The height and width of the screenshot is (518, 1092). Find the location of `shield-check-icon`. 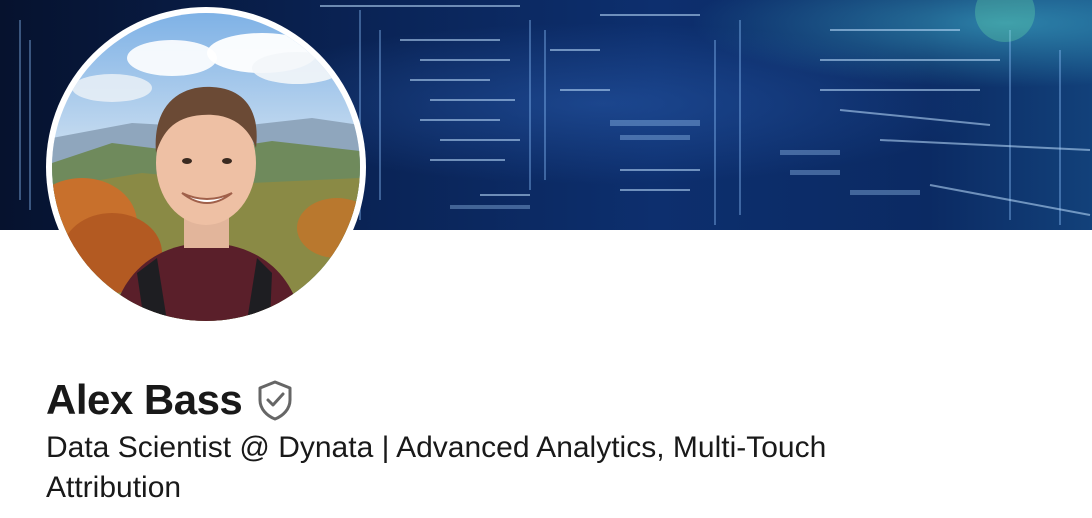

shield-check-icon is located at coordinates (275, 400).